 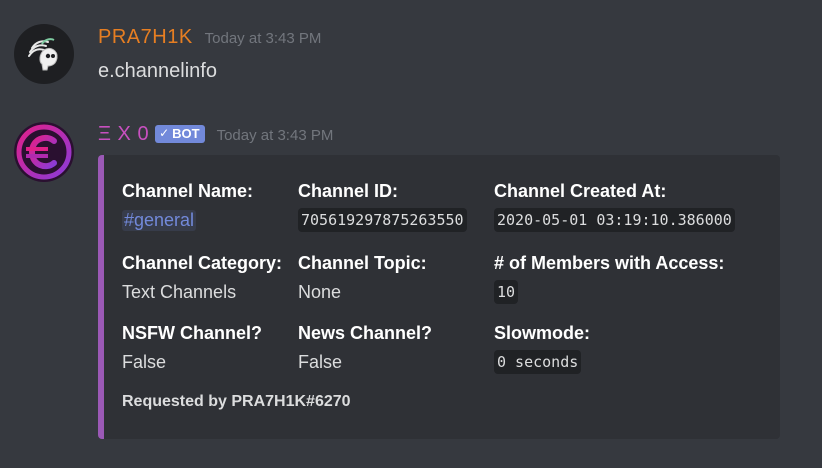 I want to click on field-value: None, so click(x=320, y=292).